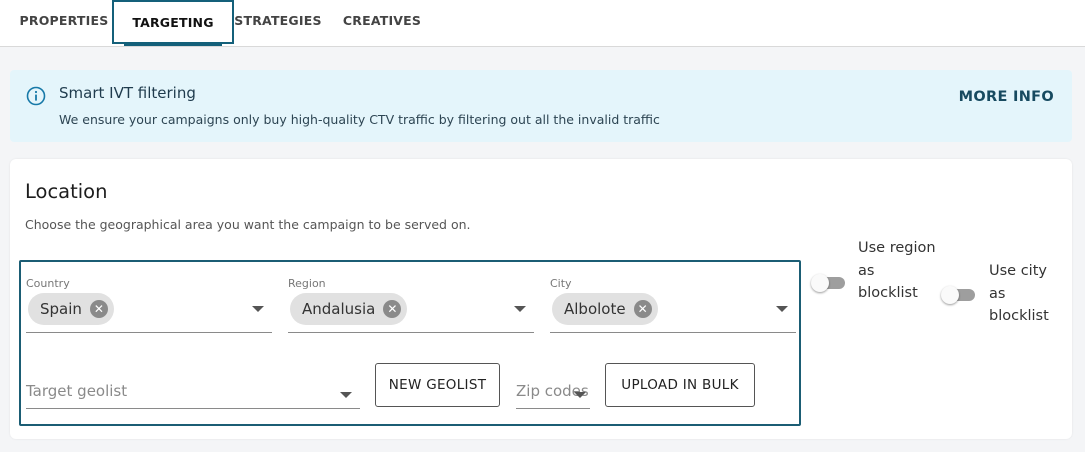 The width and height of the screenshot is (1085, 452). Describe the element at coordinates (149, 310) in the screenshot. I see `country-select: Country Spain ✕` at that location.